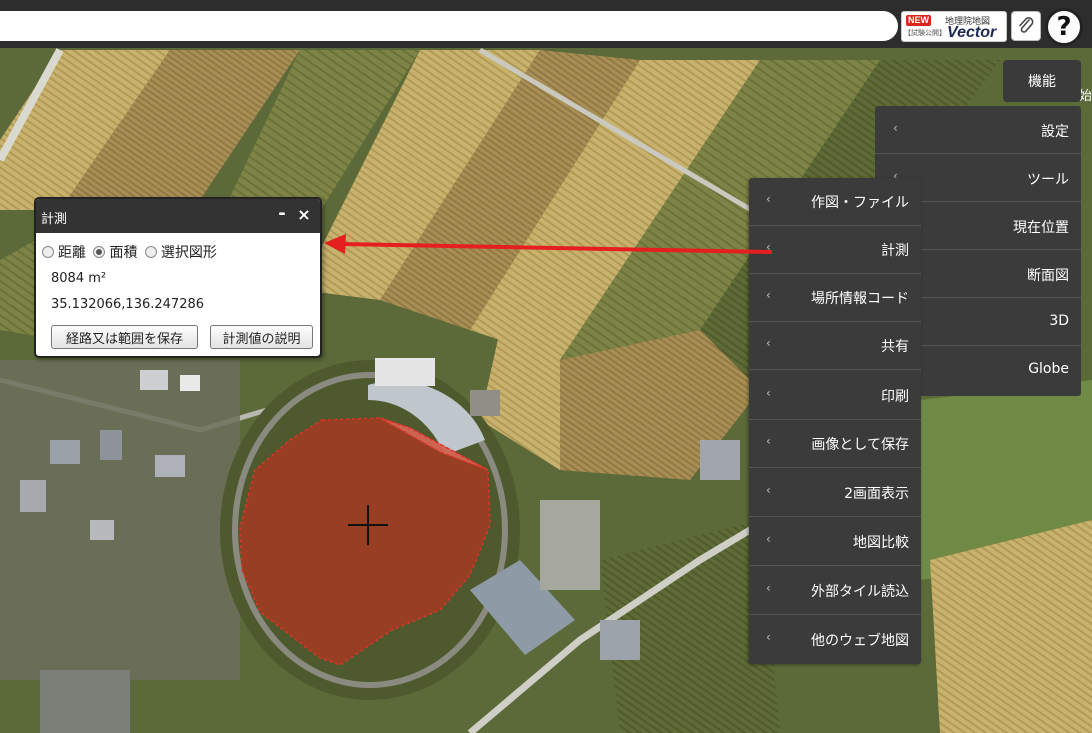  What do you see at coordinates (895, 251) in the screenshot?
I see `submenu-item-label: 計測` at bounding box center [895, 251].